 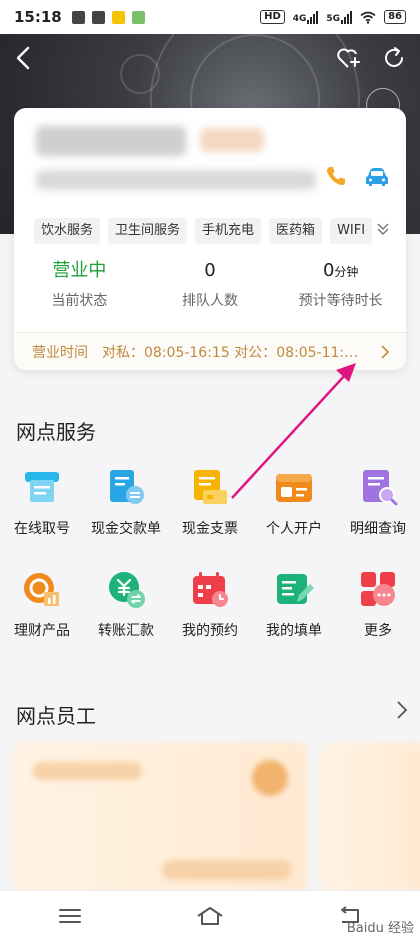 I want to click on business-hours-row: 营业时间 对私：08:05-16:15 对公：08:05-11:30···, so click(x=210, y=351).